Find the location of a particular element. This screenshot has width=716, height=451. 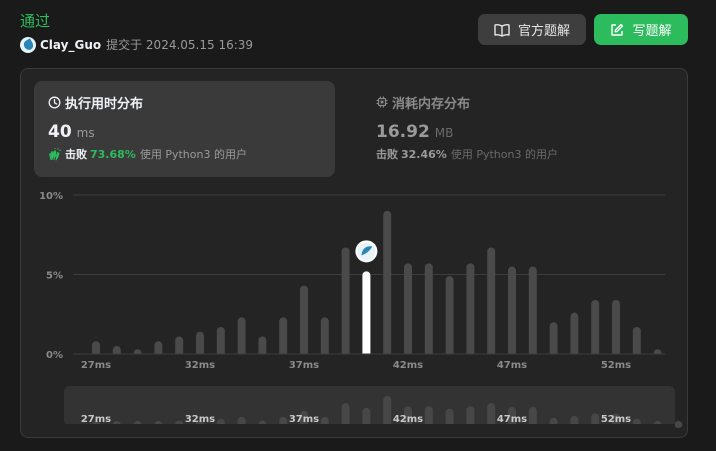

x-tick-label: 37ms is located at coordinates (304, 365).